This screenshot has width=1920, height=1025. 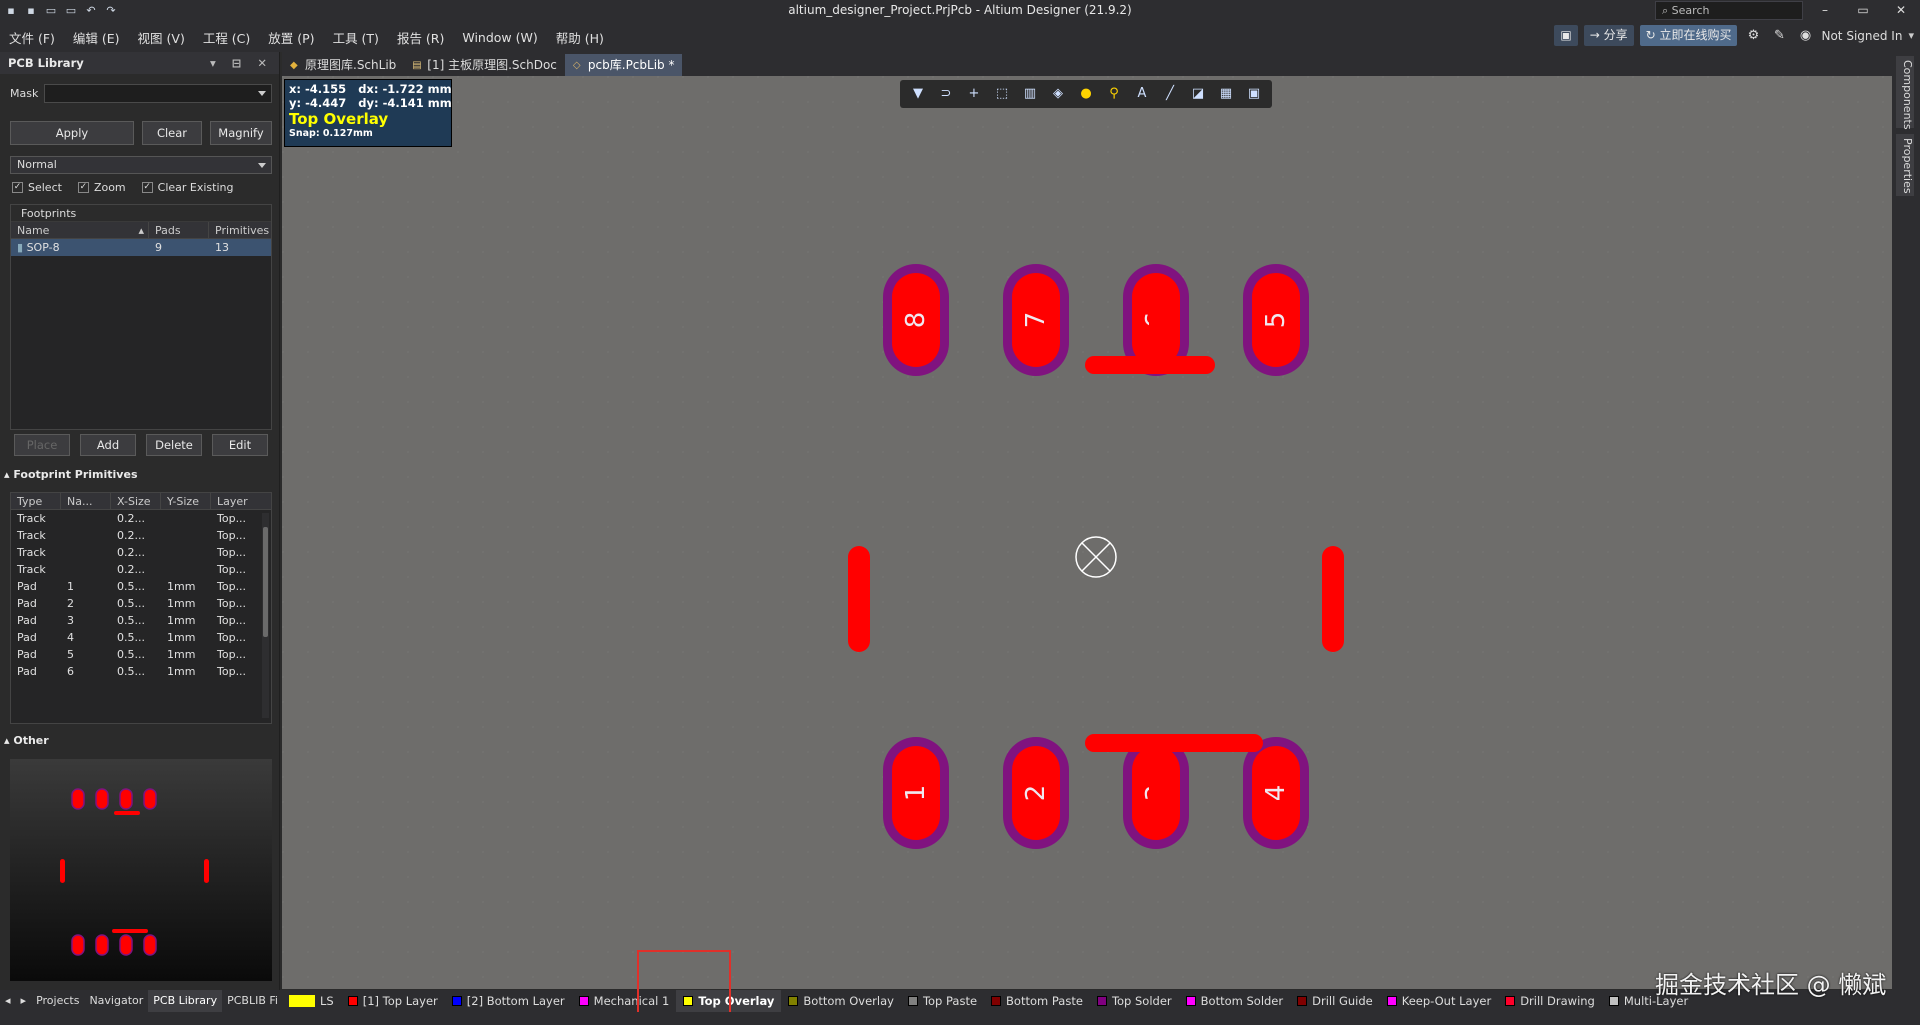 What do you see at coordinates (1086, 94) in the screenshot?
I see `pad-icon: ●` at bounding box center [1086, 94].